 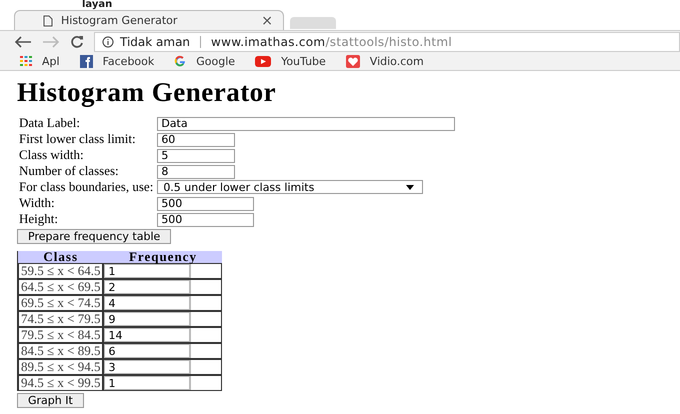 I want to click on graph-button: Graph It, so click(x=50, y=400).